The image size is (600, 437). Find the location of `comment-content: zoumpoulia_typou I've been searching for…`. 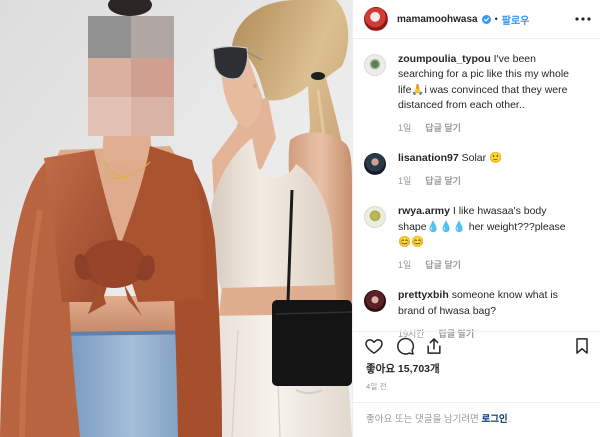

comment-content: zoumpoulia_typou I've been searching for… is located at coordinates (487, 82).